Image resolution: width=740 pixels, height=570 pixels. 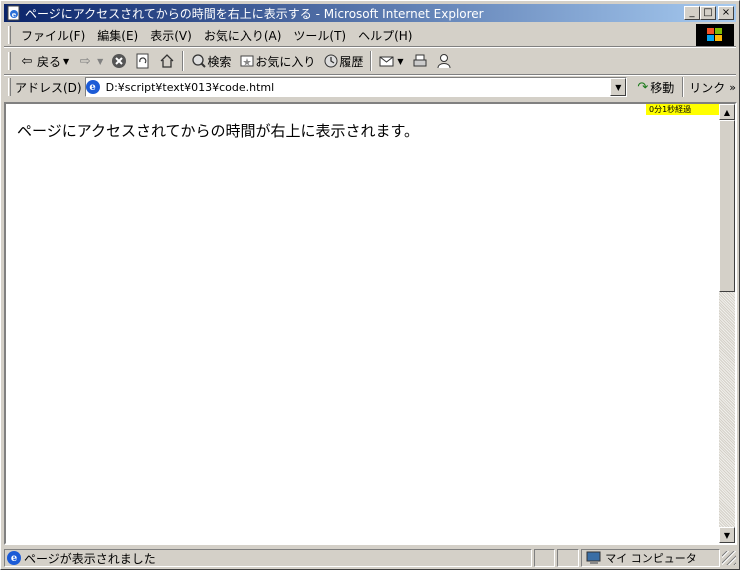 I want to click on arrow-down-icon: ▼, so click(x=727, y=535).